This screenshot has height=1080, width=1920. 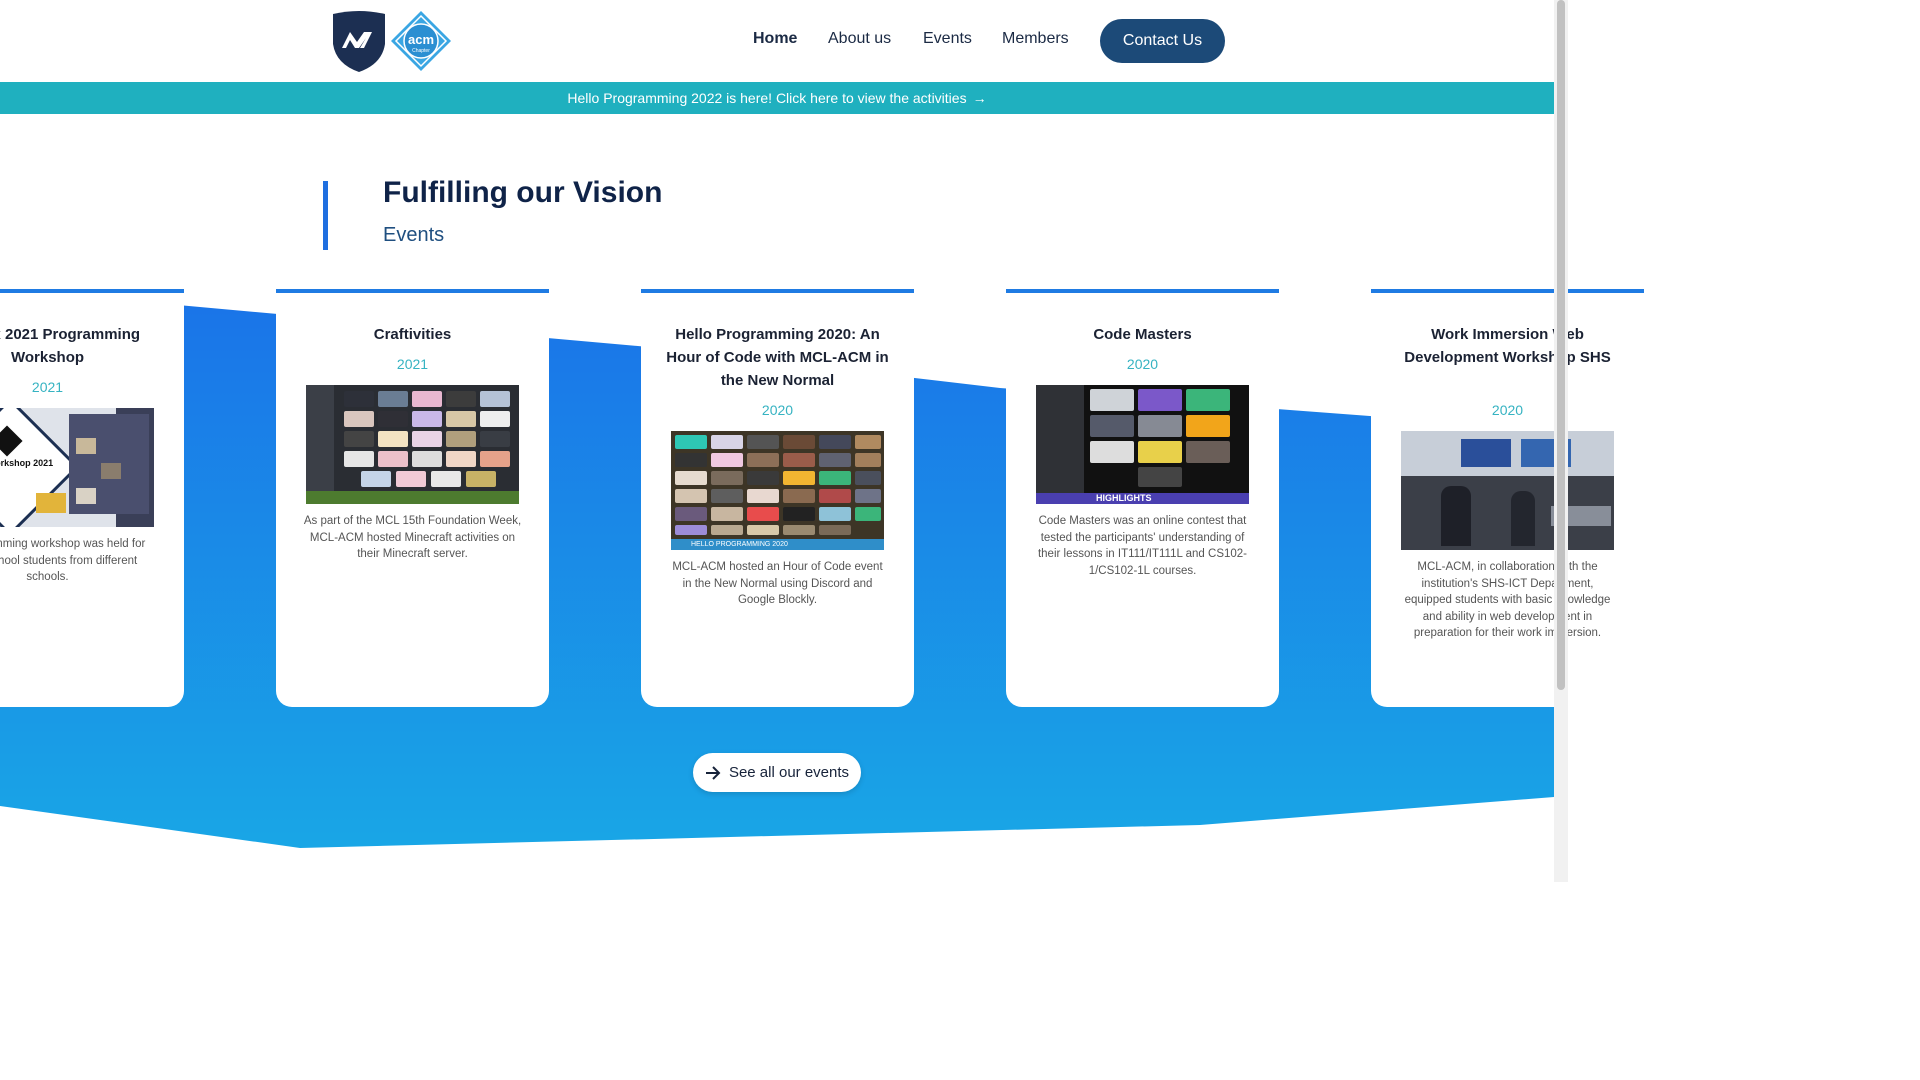 I want to click on event-card-title: Codex 2021 Programming Workshop, so click(x=70, y=346).